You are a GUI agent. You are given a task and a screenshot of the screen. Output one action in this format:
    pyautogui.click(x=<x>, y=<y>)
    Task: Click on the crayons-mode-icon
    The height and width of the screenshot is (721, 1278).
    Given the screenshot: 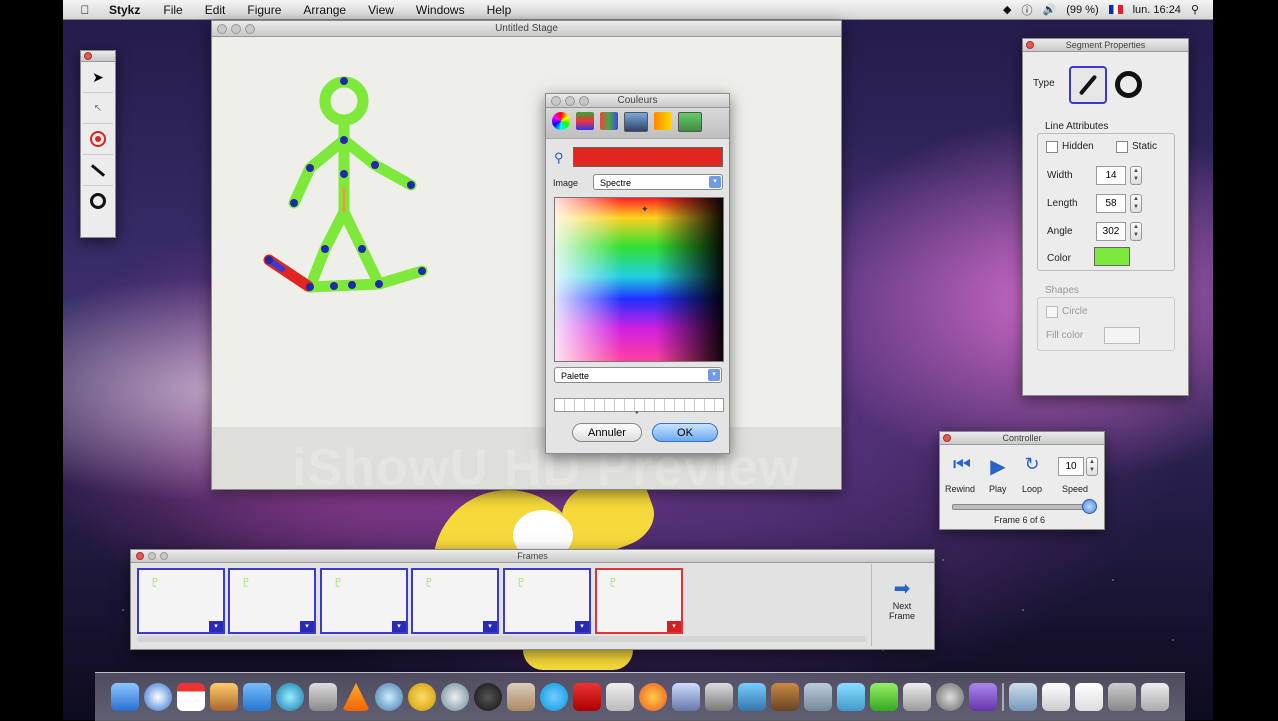 What is the action you would take?
    pyautogui.click(x=663, y=121)
    